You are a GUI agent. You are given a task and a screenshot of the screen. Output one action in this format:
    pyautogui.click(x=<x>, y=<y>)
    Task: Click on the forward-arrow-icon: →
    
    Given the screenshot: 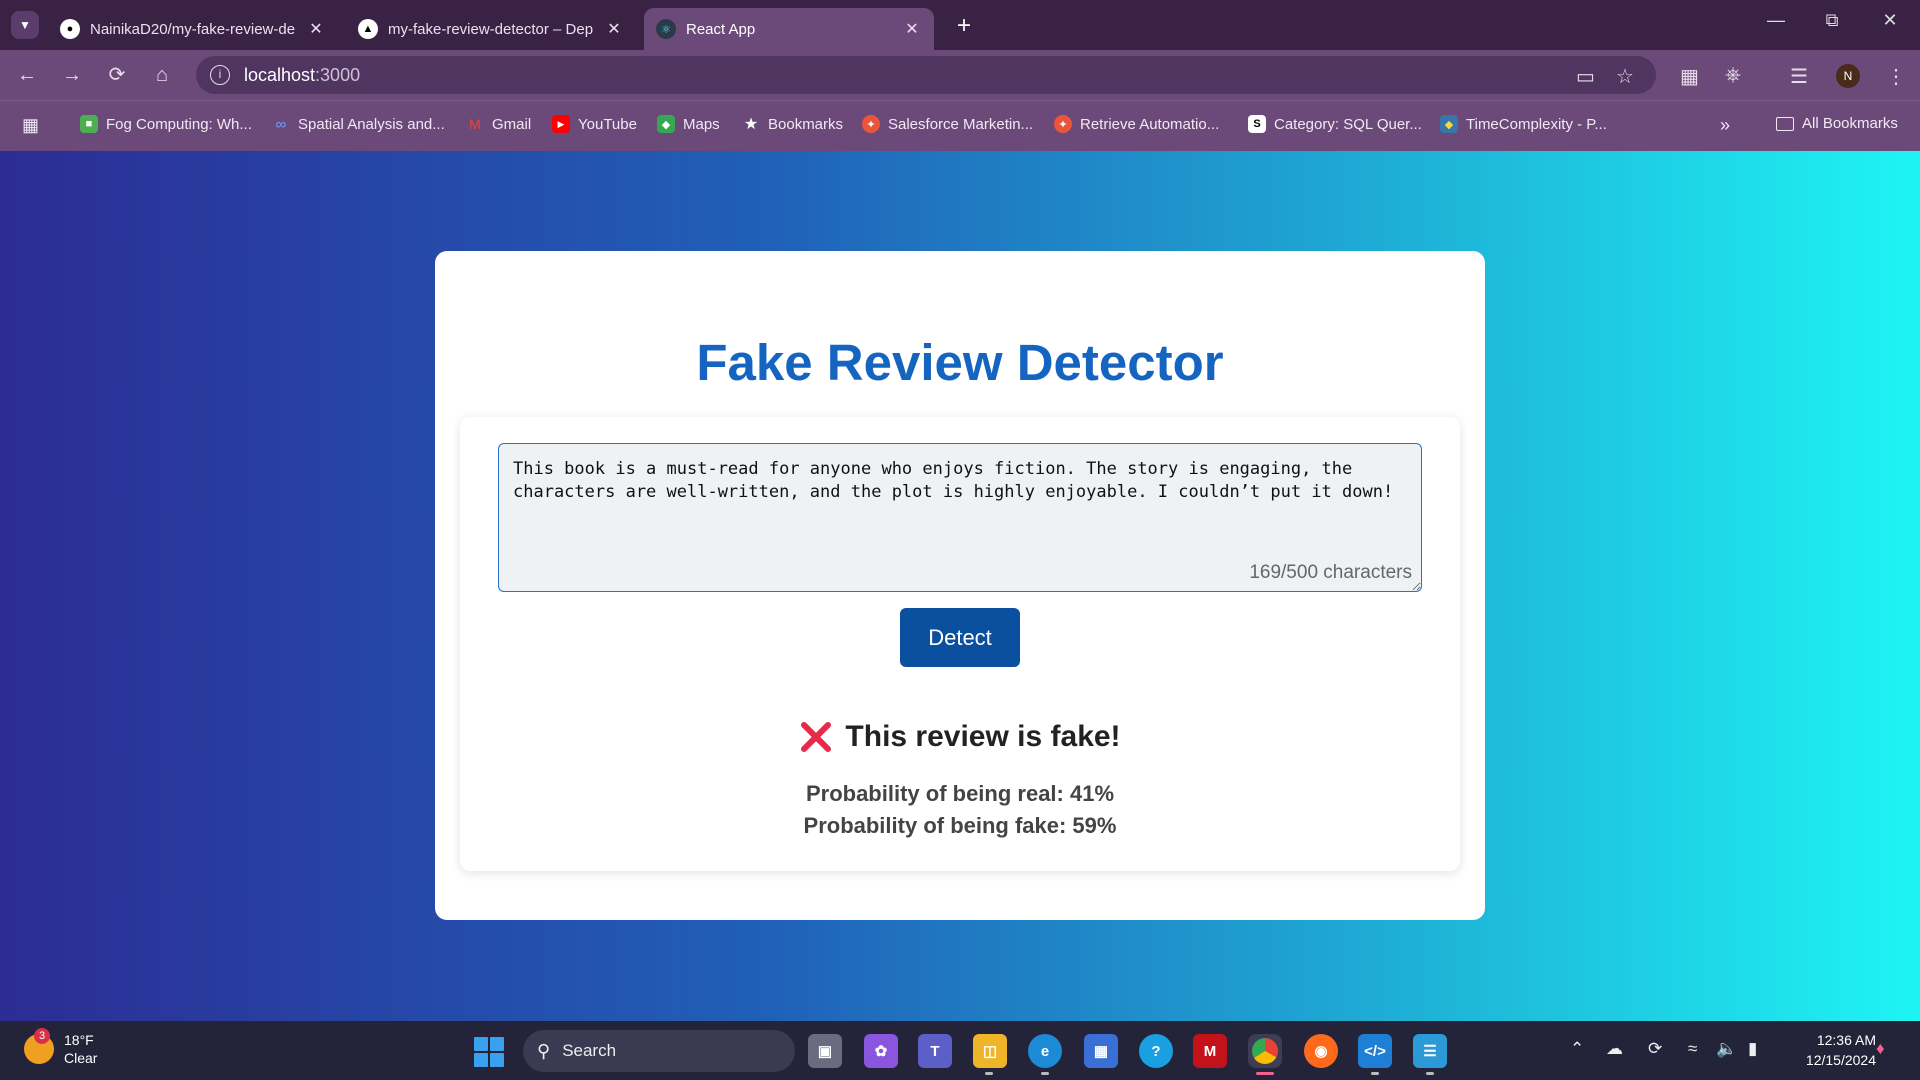 What is the action you would take?
    pyautogui.click(x=72, y=75)
    